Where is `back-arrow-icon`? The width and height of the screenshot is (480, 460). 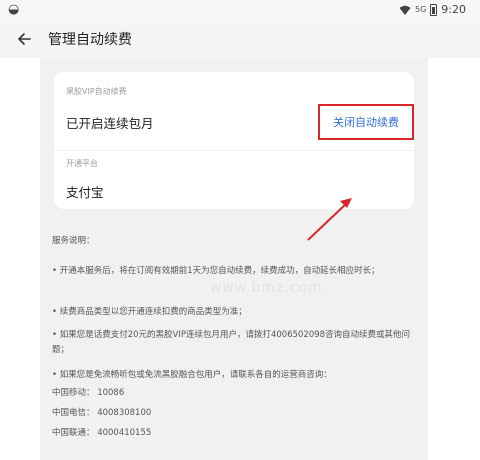 back-arrow-icon is located at coordinates (24, 39).